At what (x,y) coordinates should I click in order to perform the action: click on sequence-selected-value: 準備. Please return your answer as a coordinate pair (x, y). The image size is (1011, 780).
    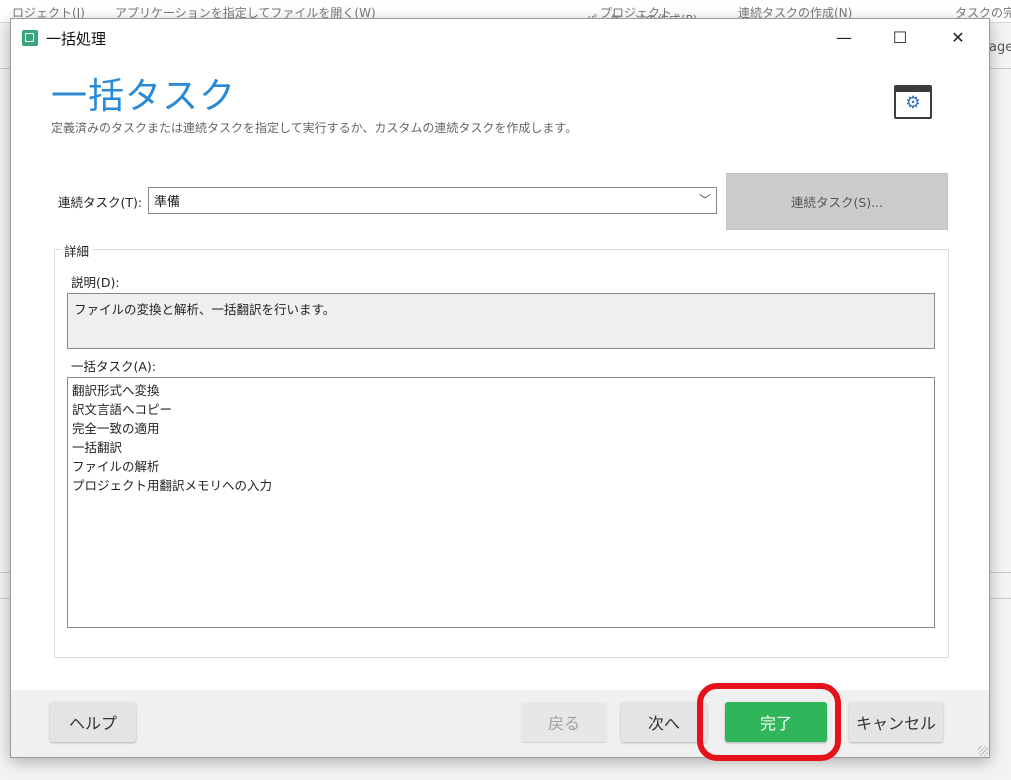
    Looking at the image, I should click on (167, 202).